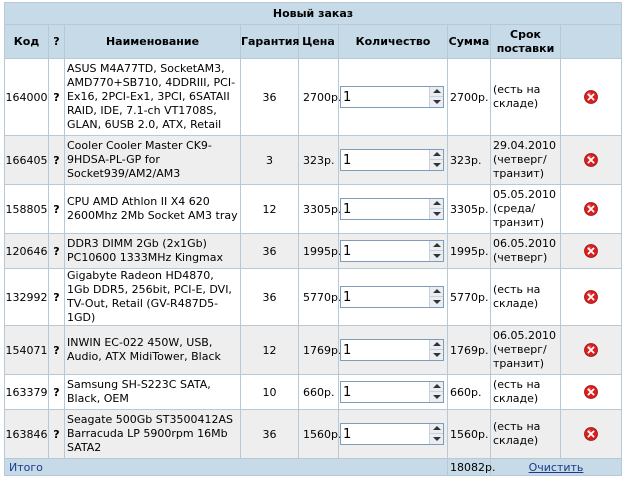 This screenshot has height=484, width=631. I want to click on item-sum: 5770р., so click(469, 297).